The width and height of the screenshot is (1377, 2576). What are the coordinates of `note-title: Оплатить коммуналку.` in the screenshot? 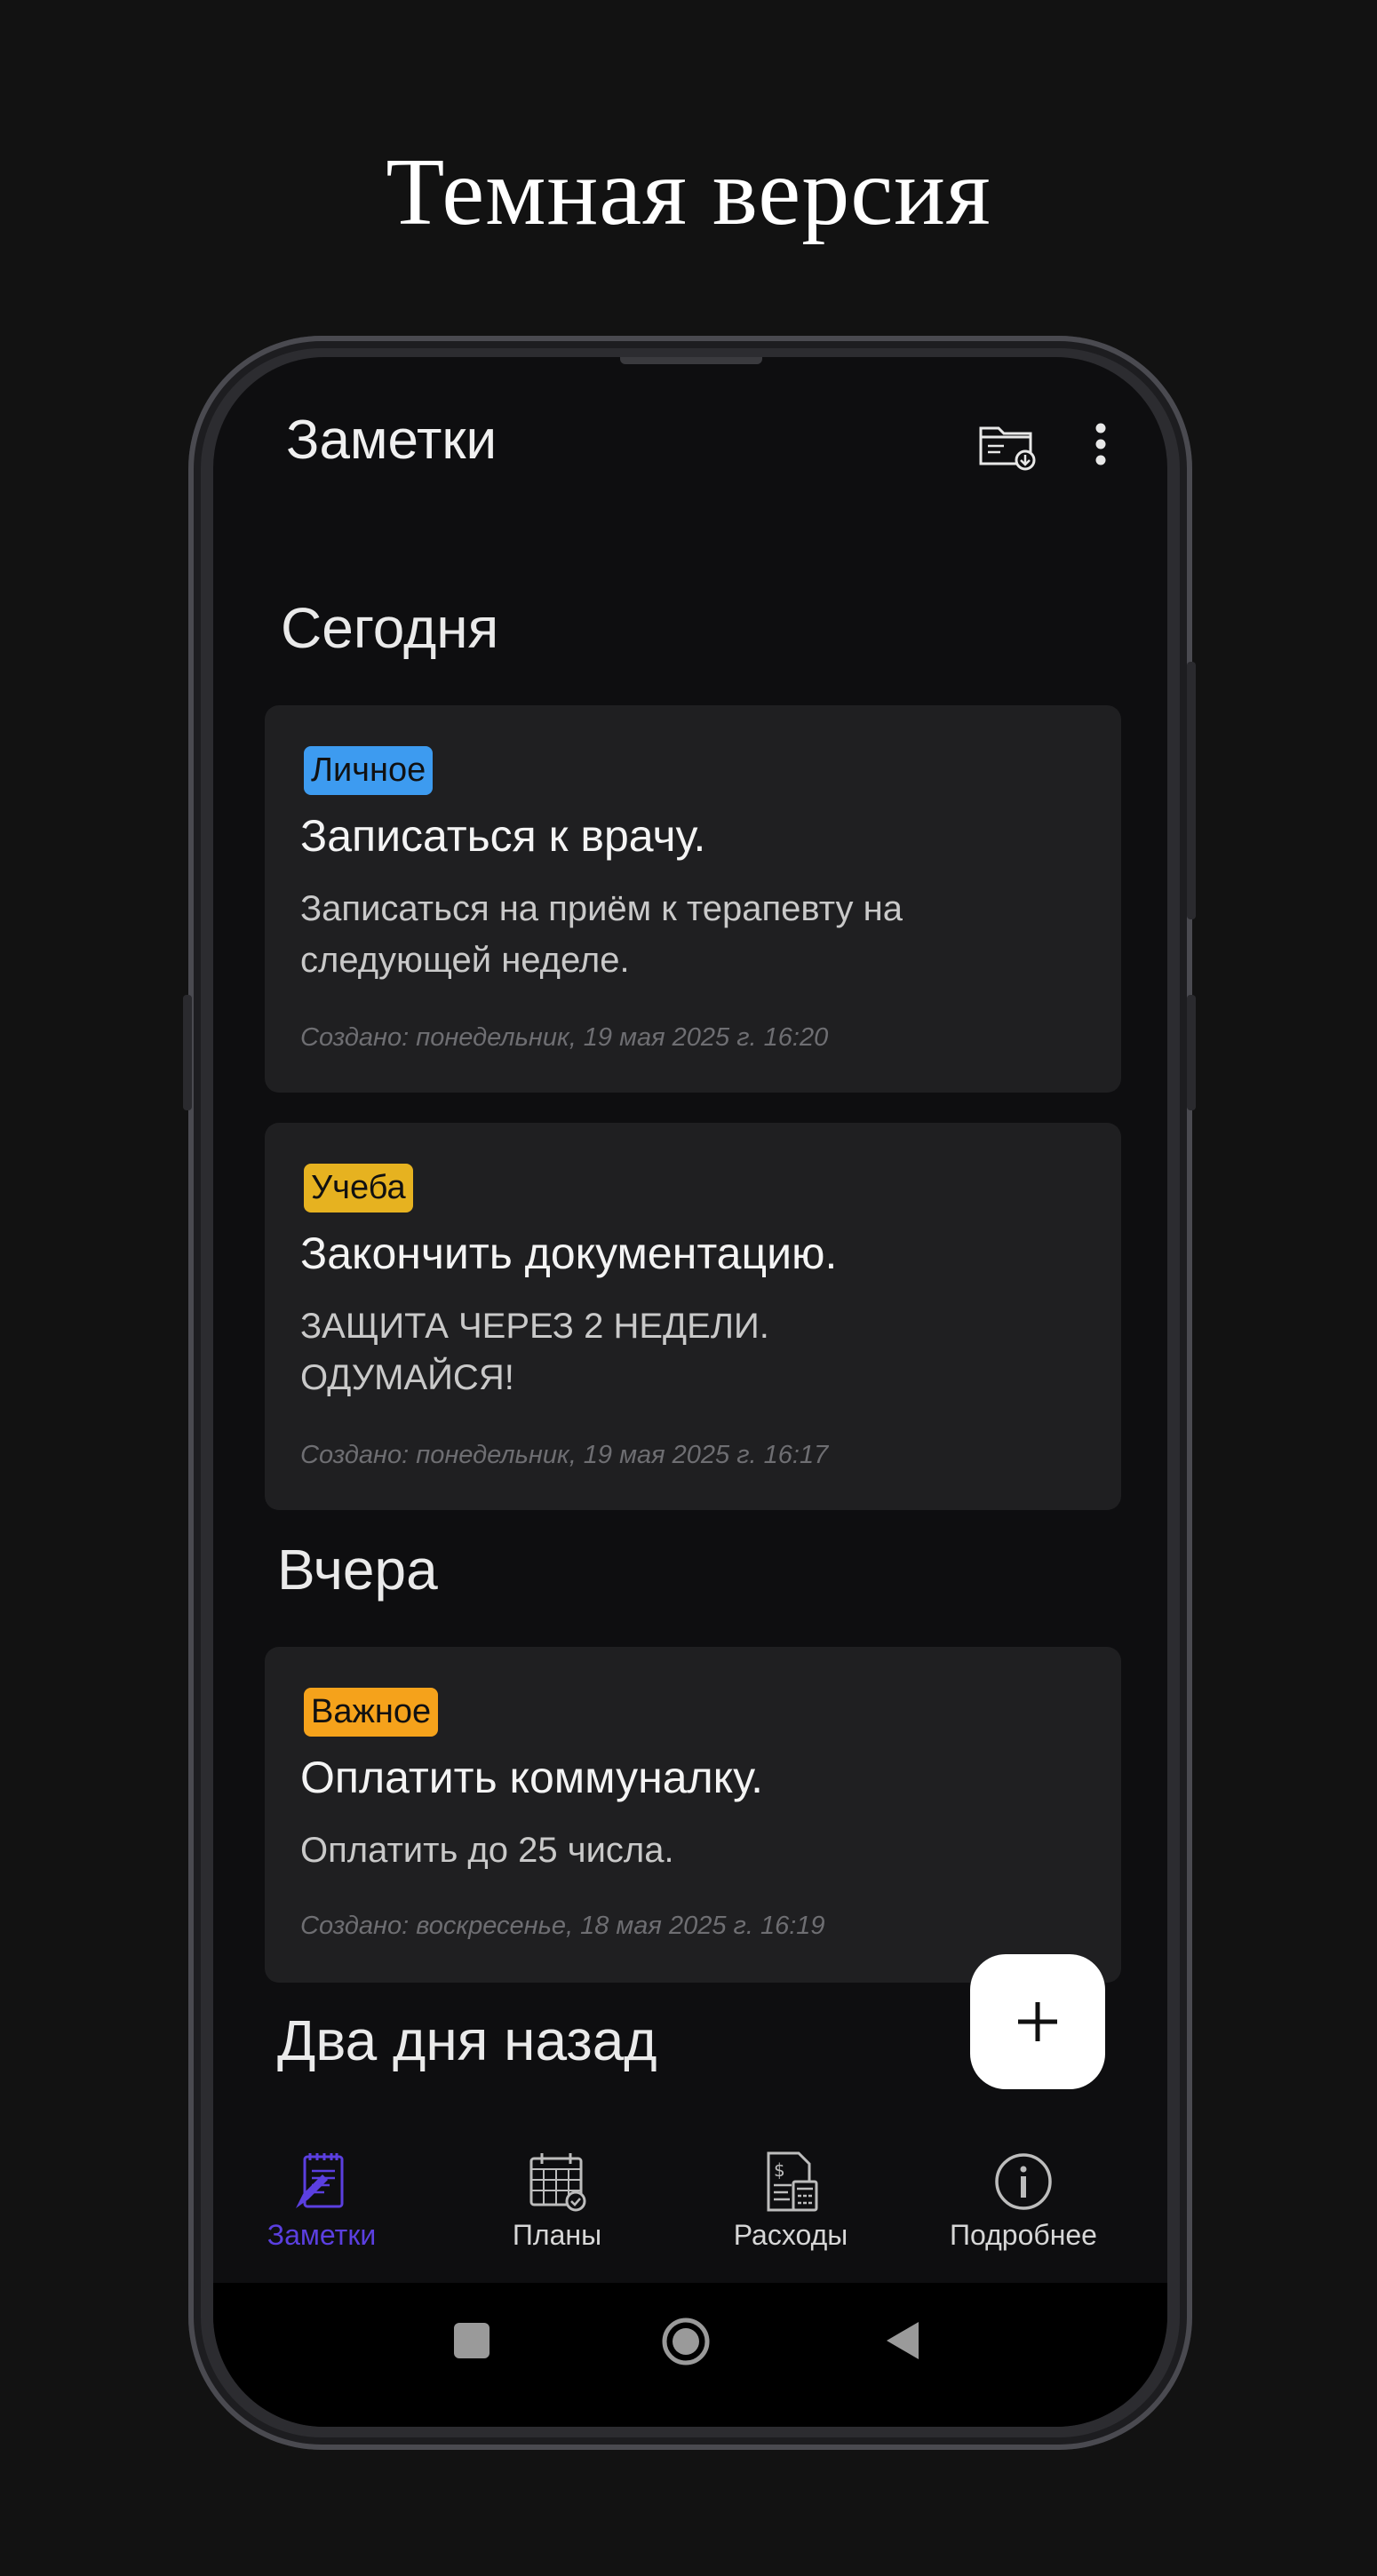 It's located at (531, 1777).